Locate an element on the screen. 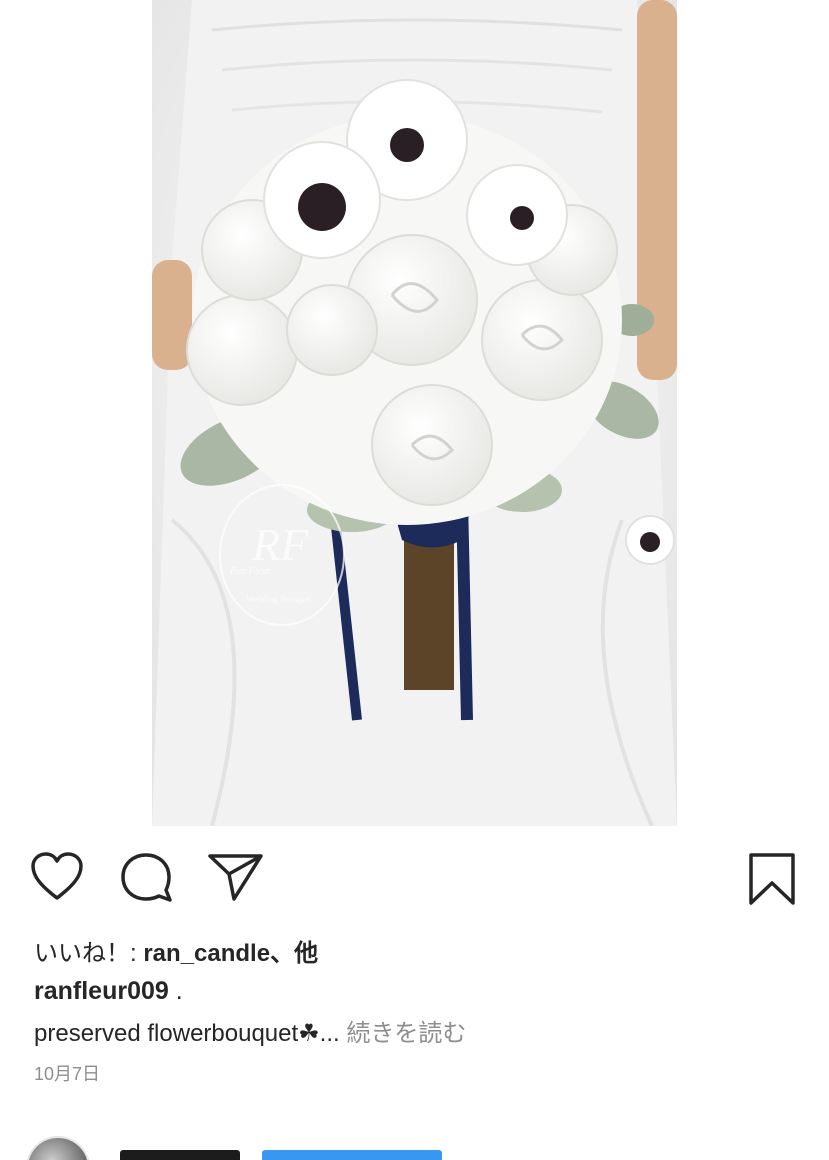  heart-icon is located at coordinates (57, 879).